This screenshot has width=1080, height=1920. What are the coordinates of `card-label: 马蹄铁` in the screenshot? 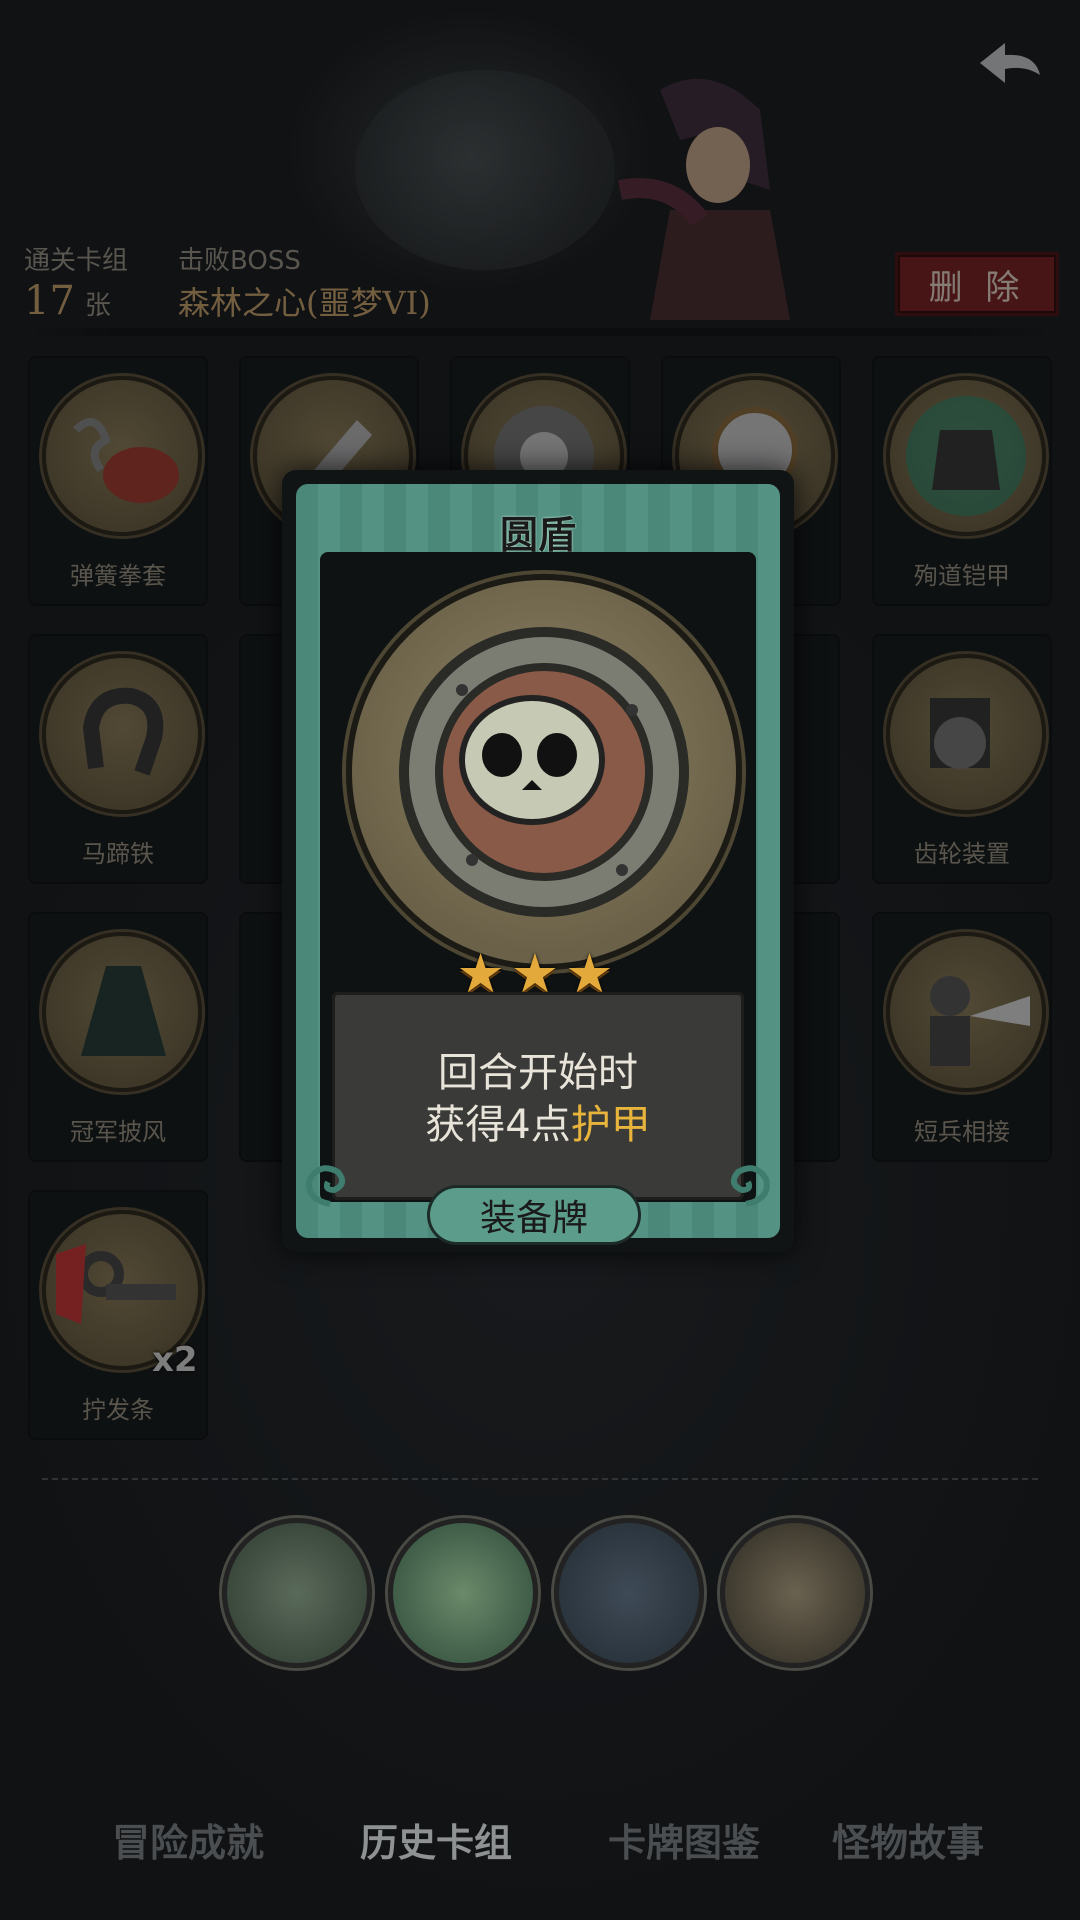 It's located at (118, 854).